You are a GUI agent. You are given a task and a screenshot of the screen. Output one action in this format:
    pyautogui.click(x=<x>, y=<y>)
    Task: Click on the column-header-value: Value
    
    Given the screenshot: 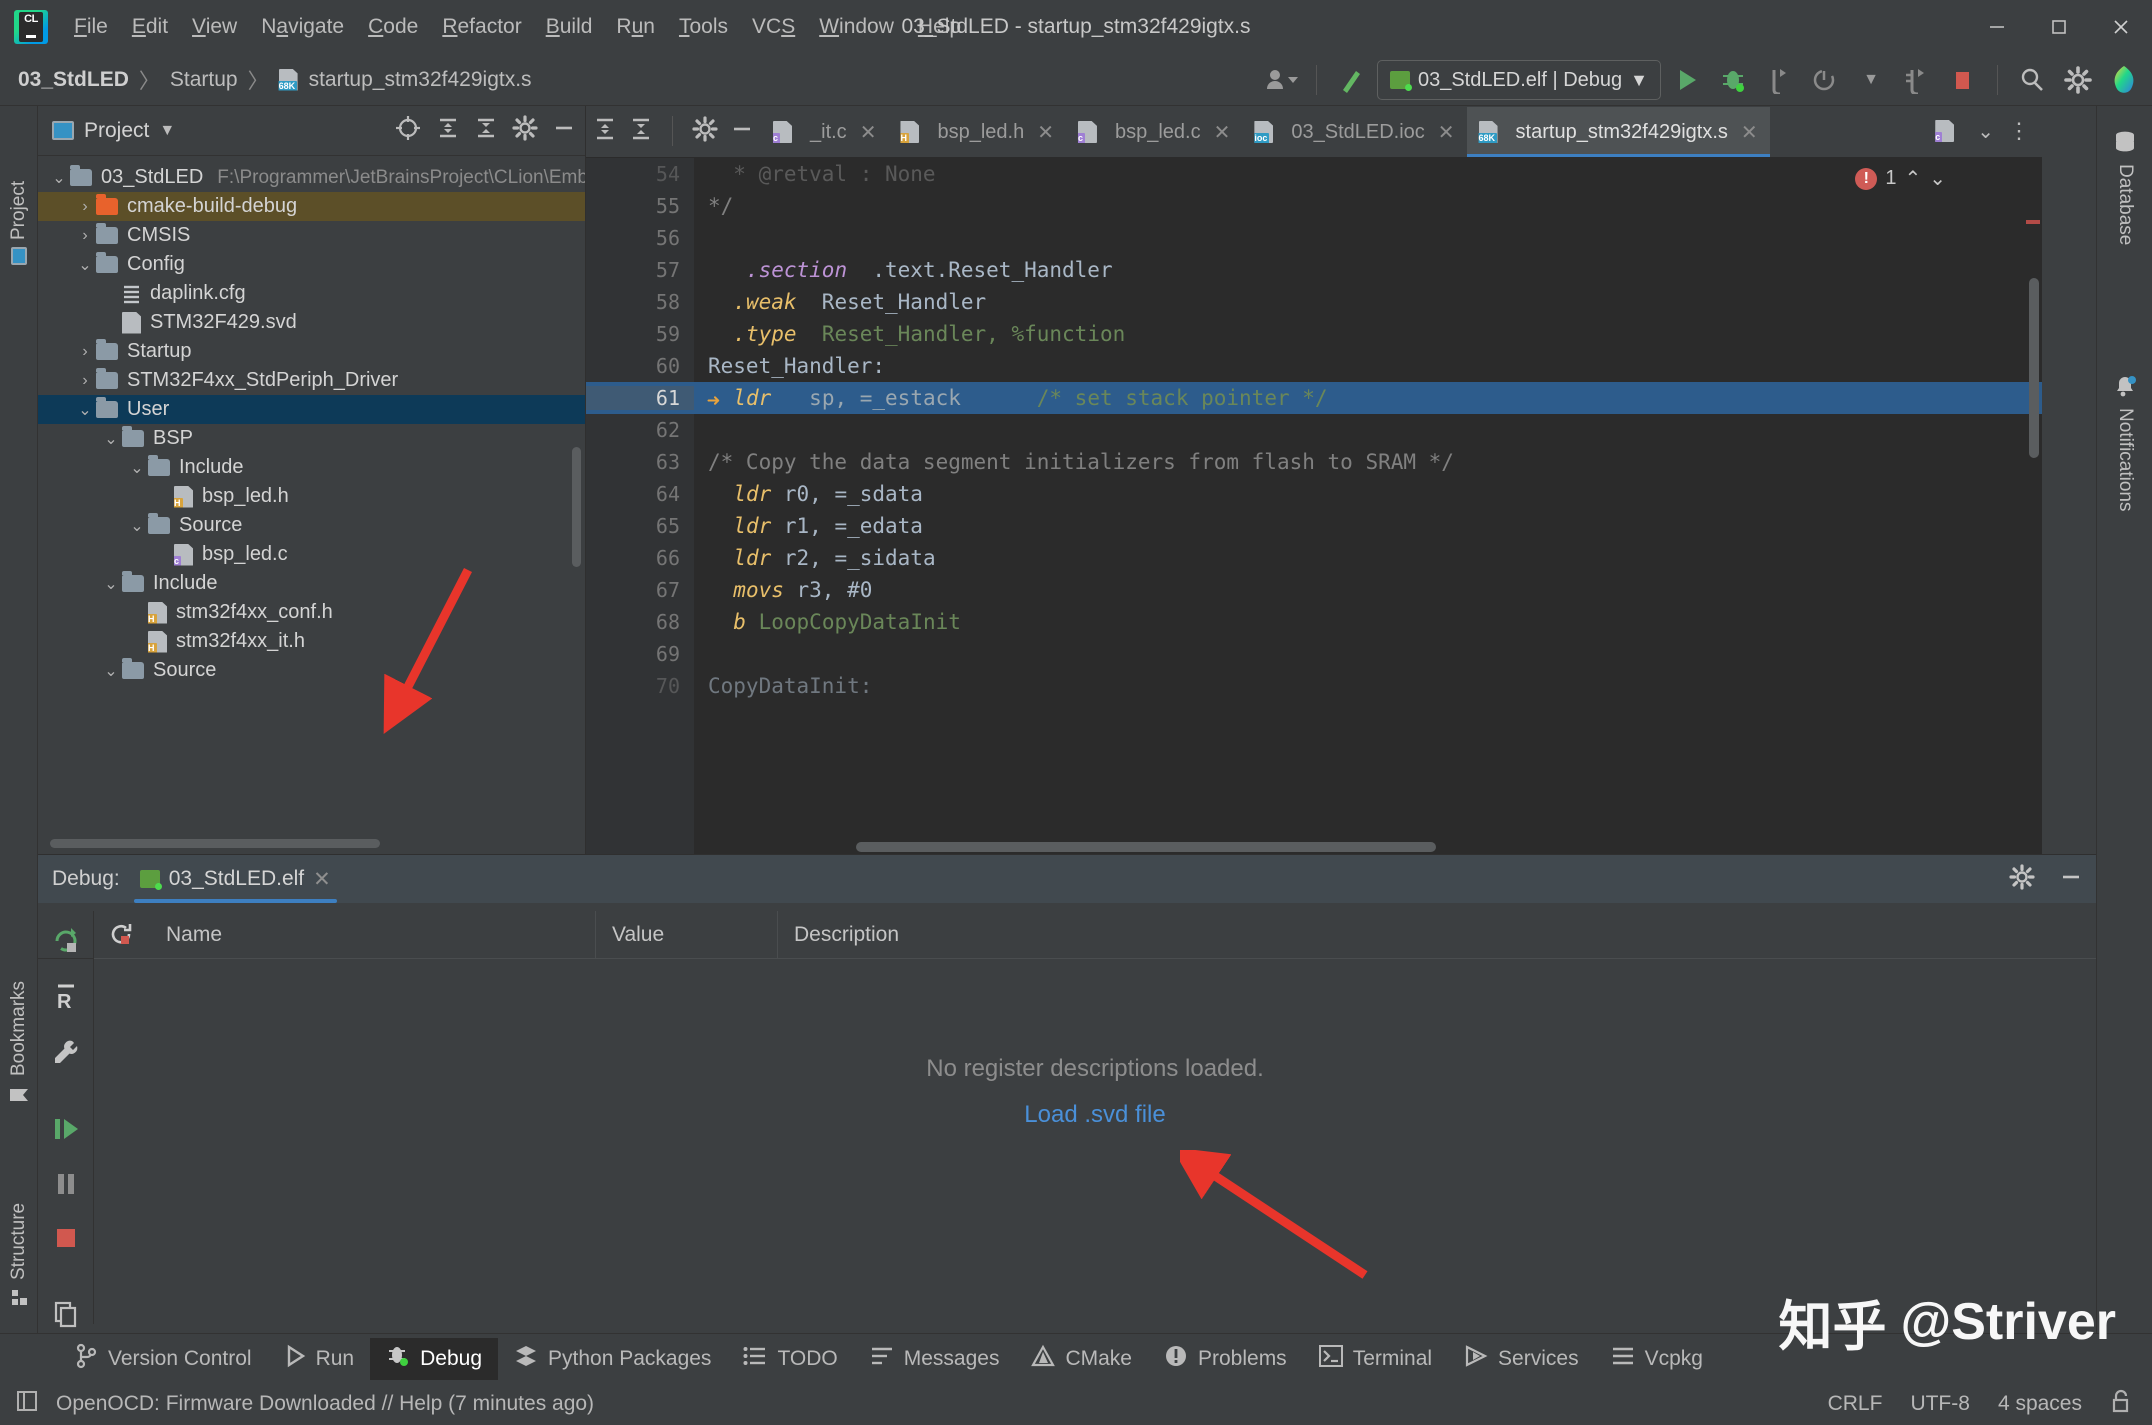 What is the action you would take?
    pyautogui.click(x=687, y=934)
    